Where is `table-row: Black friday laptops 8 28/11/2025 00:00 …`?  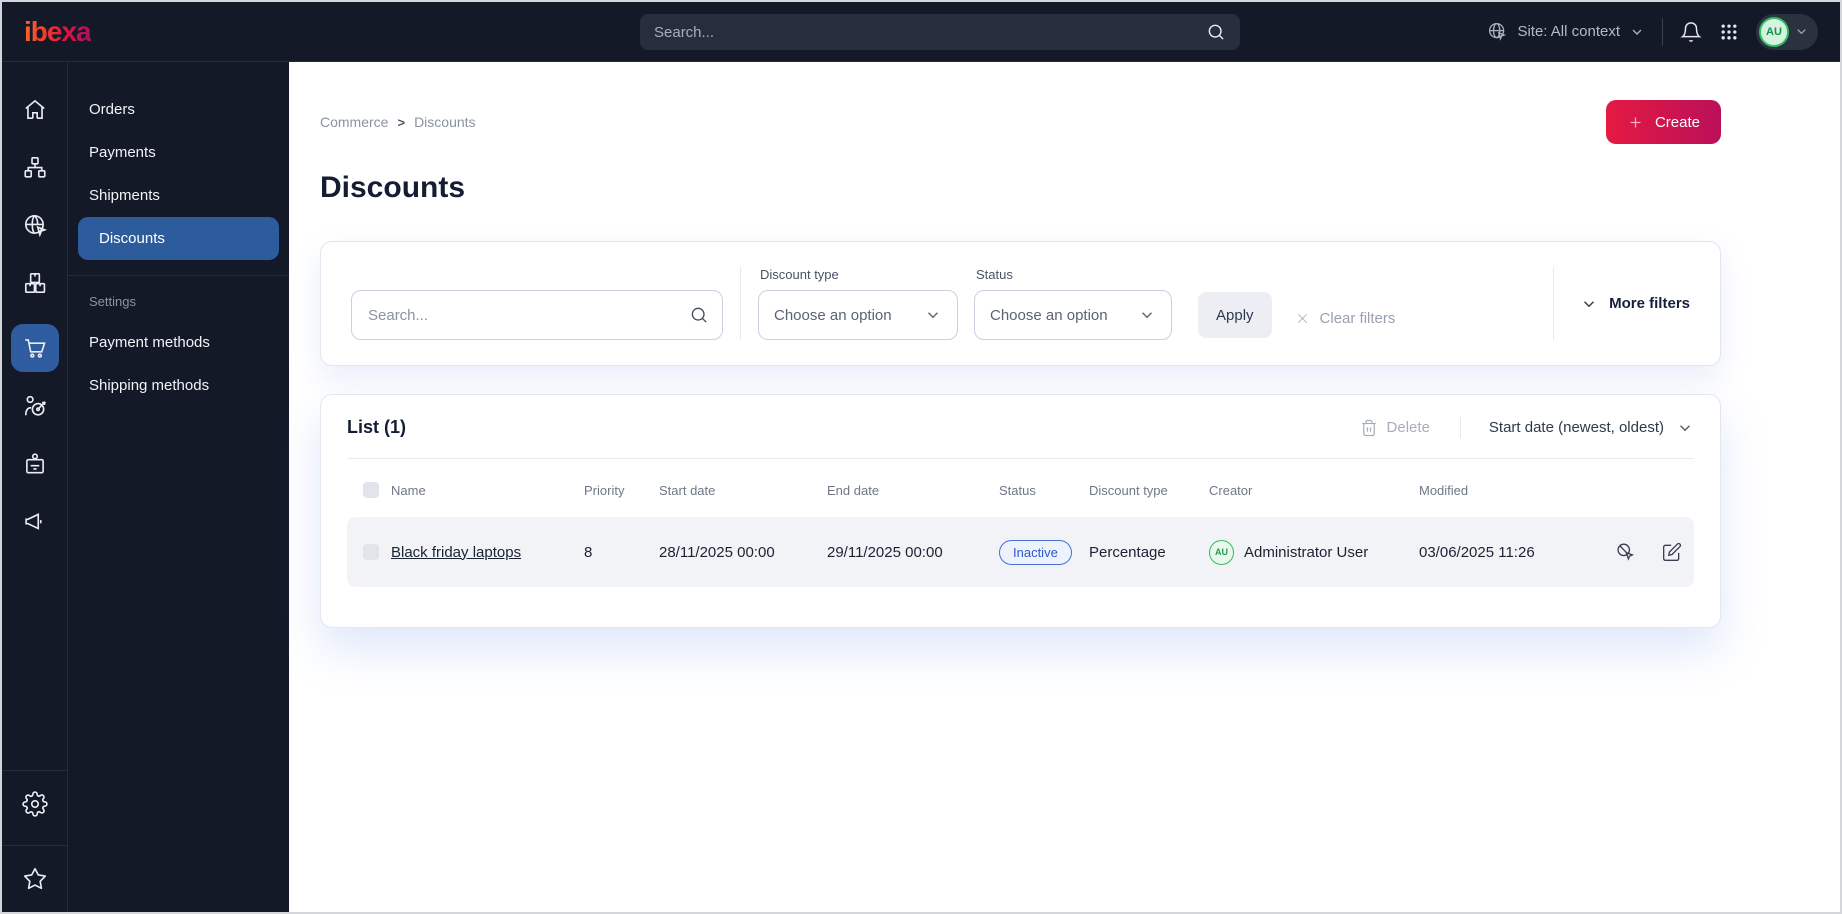
table-row: Black friday laptops 8 28/11/2025 00:00 … is located at coordinates (1020, 552).